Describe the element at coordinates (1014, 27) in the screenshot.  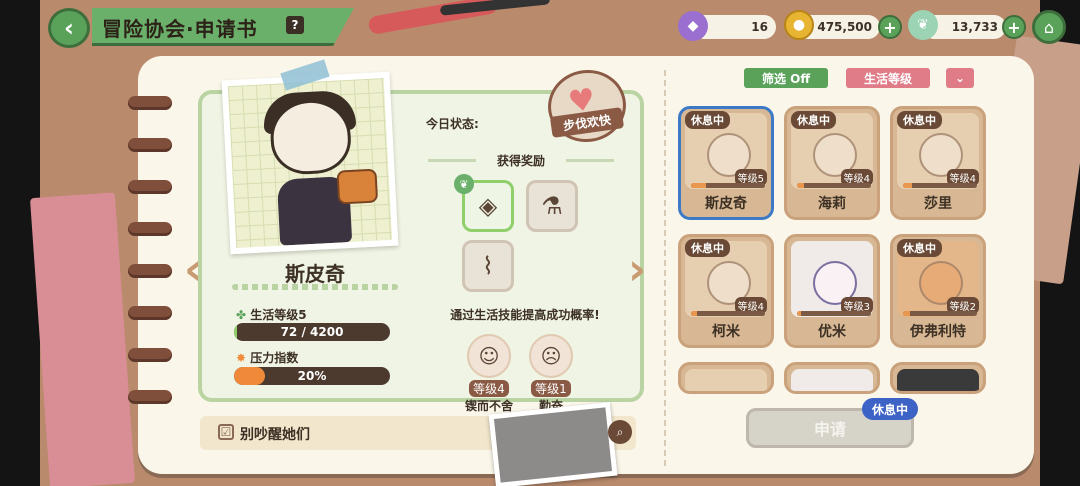
I see `add-leaf-button: +` at that location.